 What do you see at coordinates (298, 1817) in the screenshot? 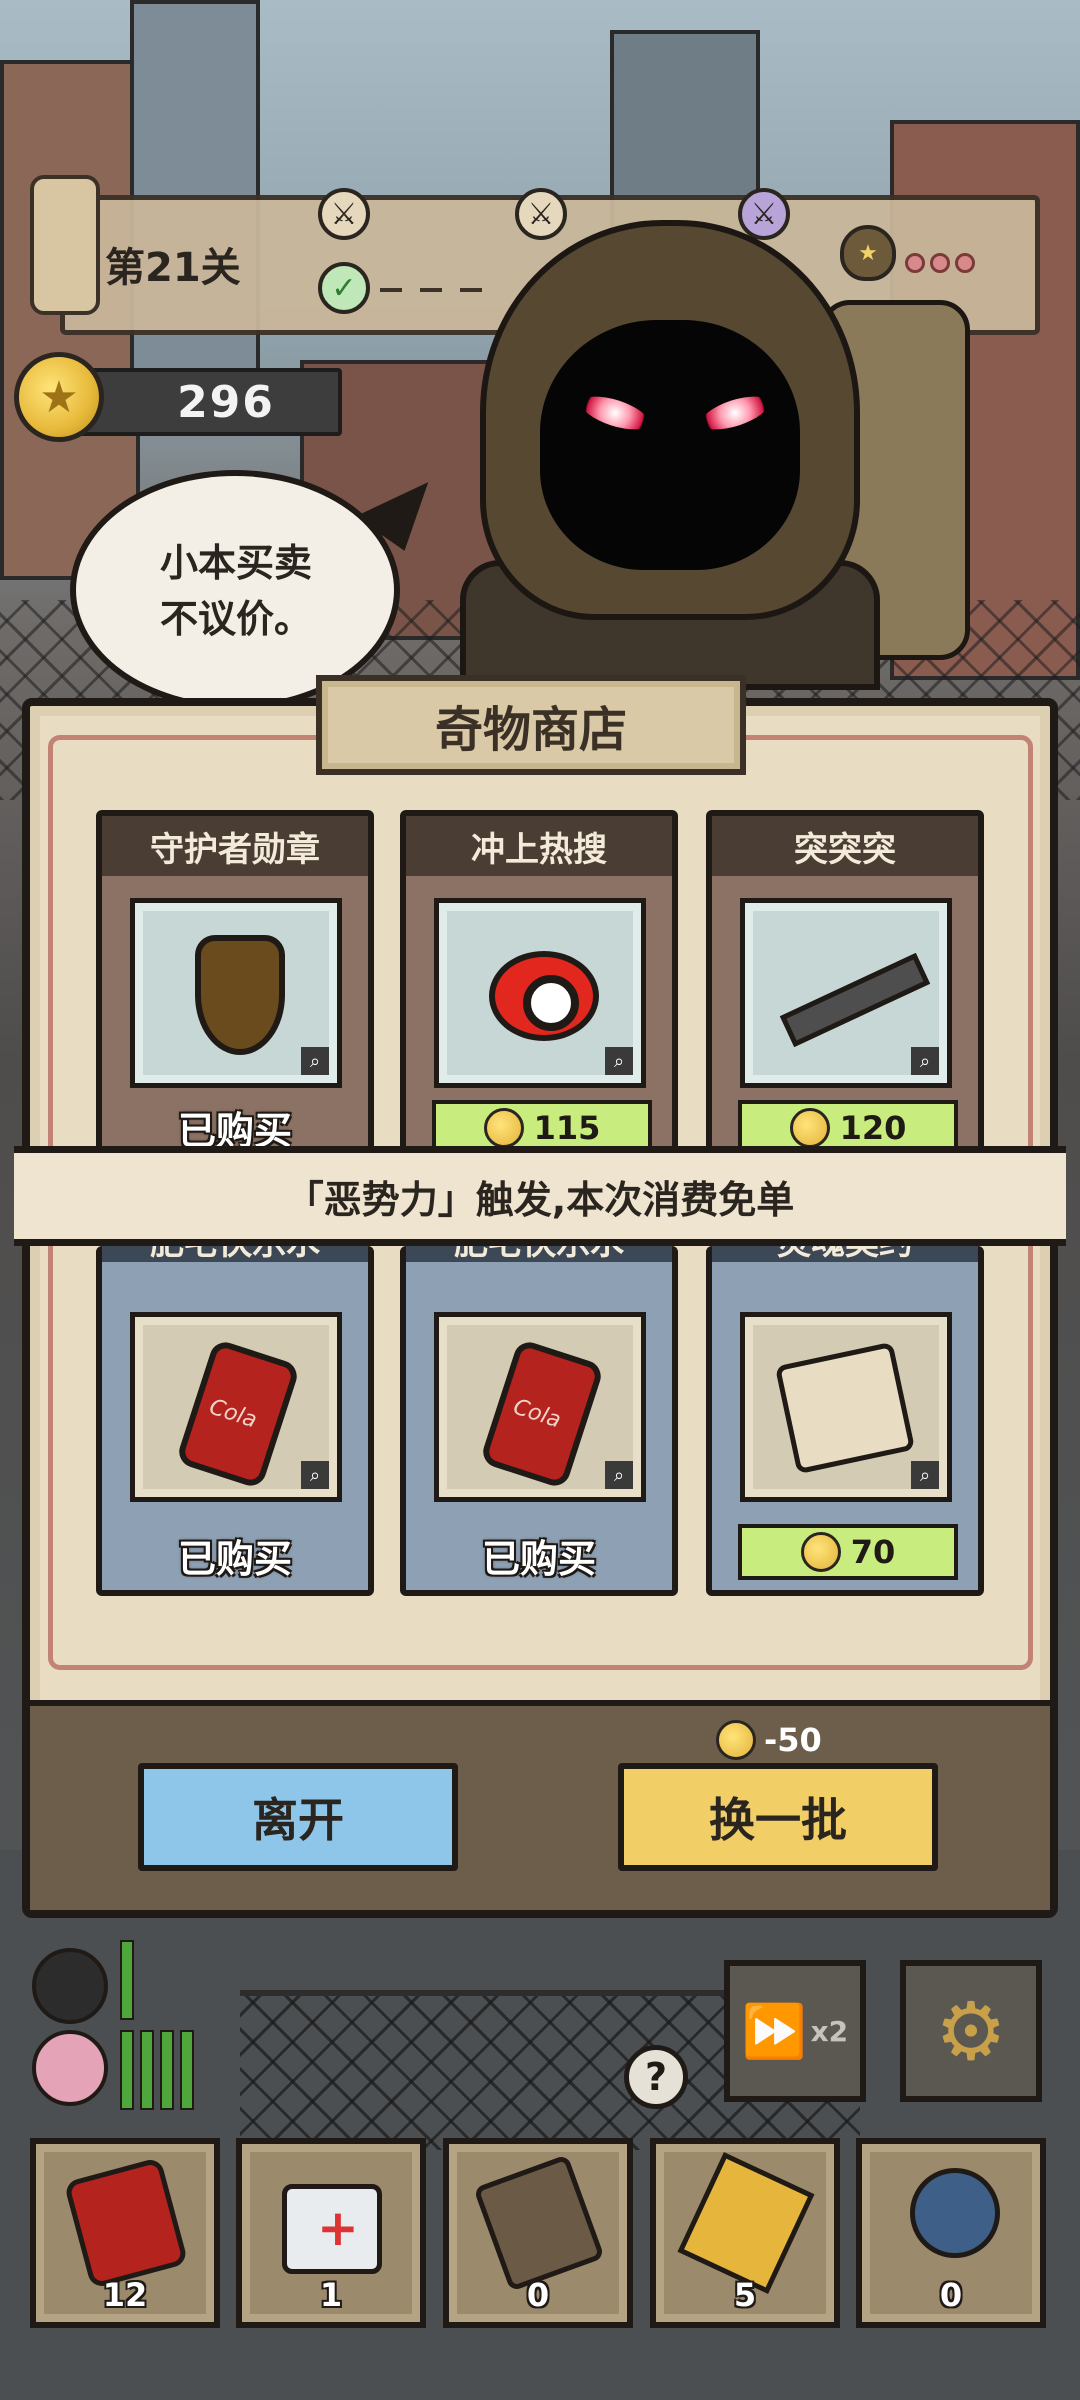
I see `leave-button: 离开` at bounding box center [298, 1817].